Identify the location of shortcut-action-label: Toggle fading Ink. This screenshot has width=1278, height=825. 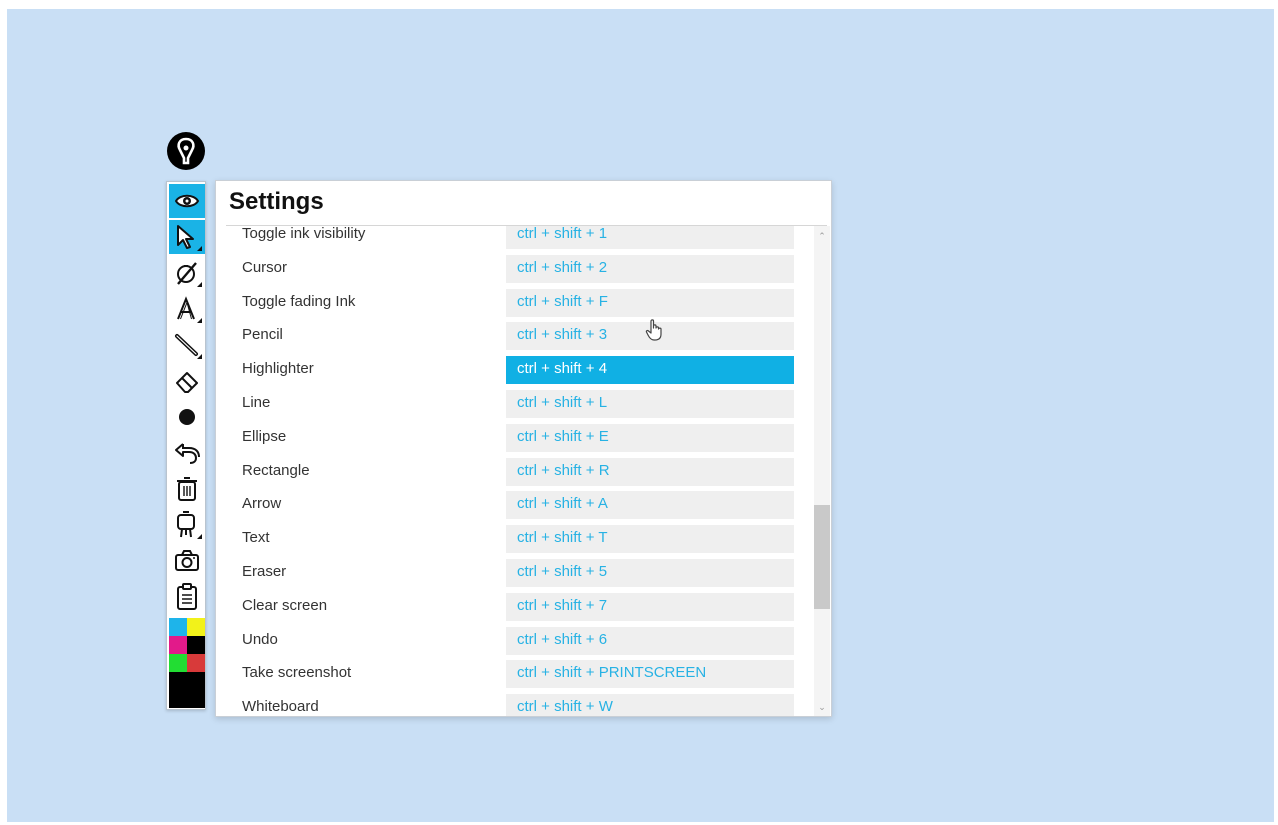
(299, 301).